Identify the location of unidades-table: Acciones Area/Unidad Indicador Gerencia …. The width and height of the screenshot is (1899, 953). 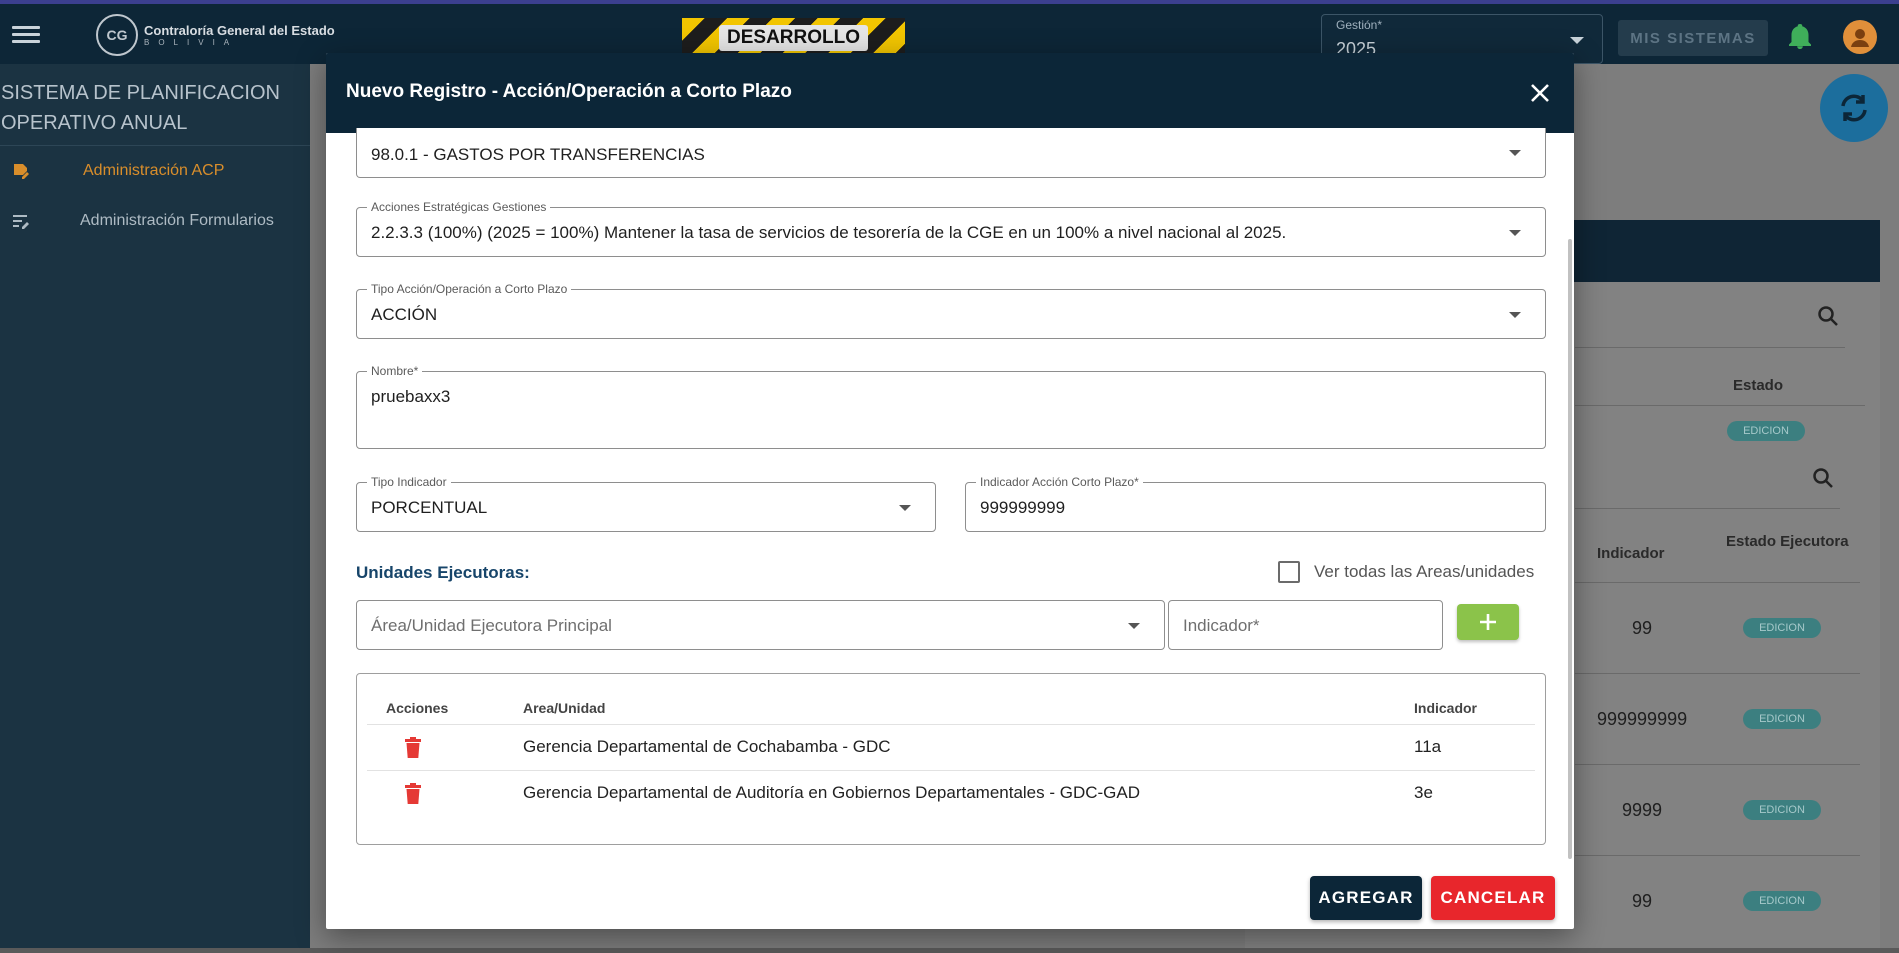
(951, 759).